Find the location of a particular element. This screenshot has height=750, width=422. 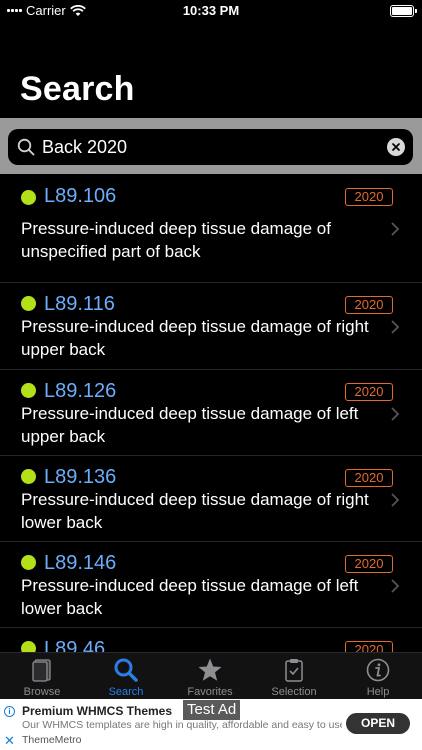

tab-label: Favorites is located at coordinates (210, 692).